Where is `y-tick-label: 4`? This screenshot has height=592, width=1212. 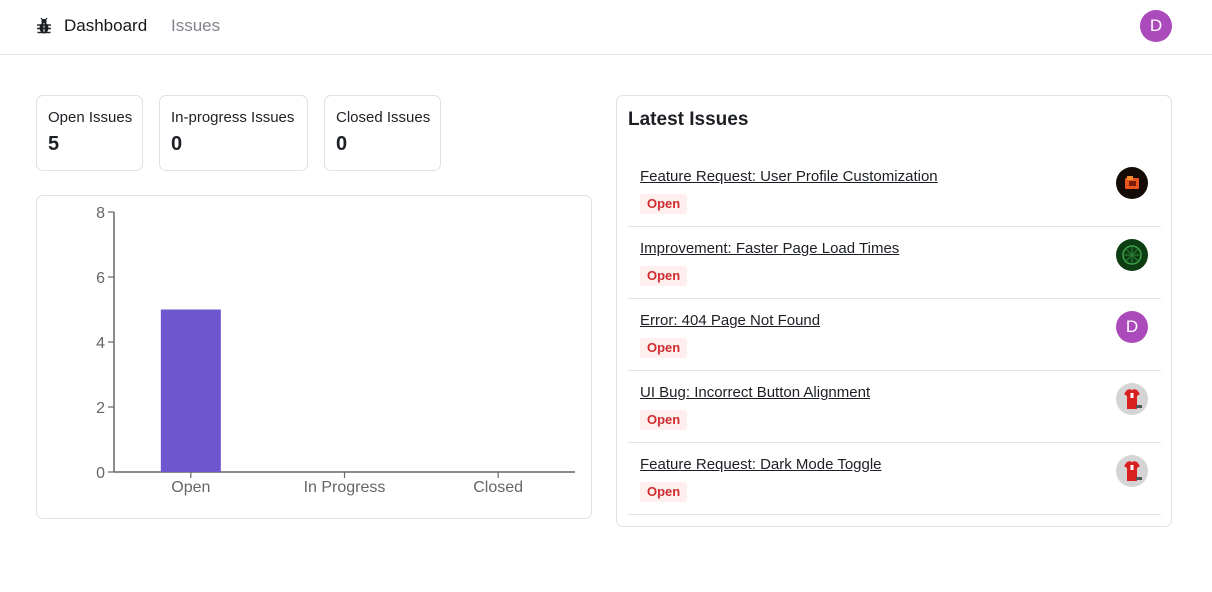
y-tick-label: 4 is located at coordinates (100, 343).